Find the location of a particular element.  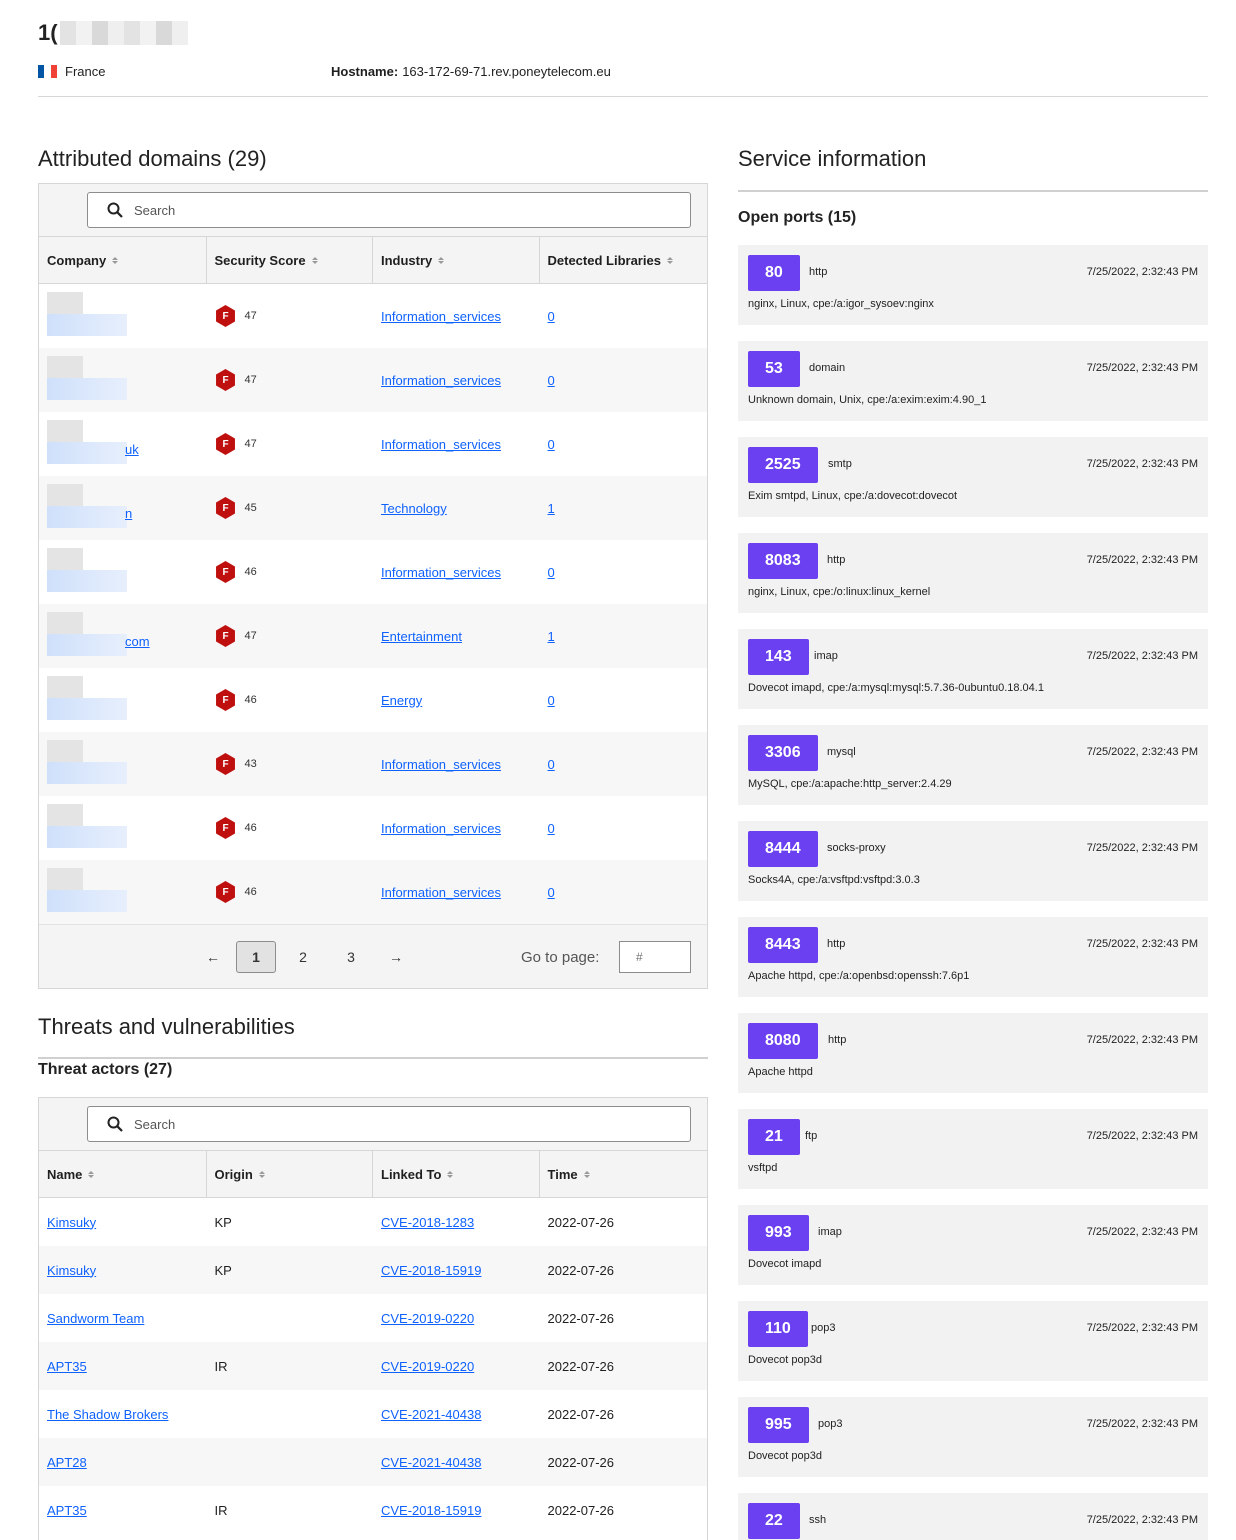

port-protocol: socks-proxy is located at coordinates (856, 848).